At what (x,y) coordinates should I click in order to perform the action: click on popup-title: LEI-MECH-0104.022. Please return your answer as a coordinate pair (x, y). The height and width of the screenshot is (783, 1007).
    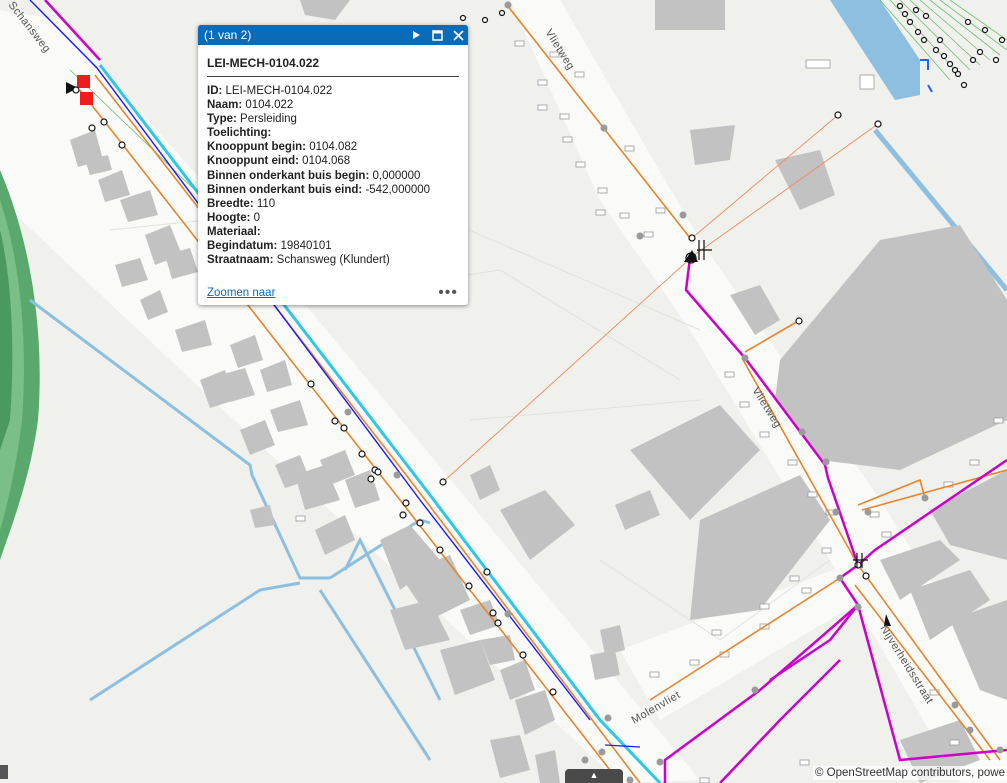
    Looking at the image, I should click on (333, 66).